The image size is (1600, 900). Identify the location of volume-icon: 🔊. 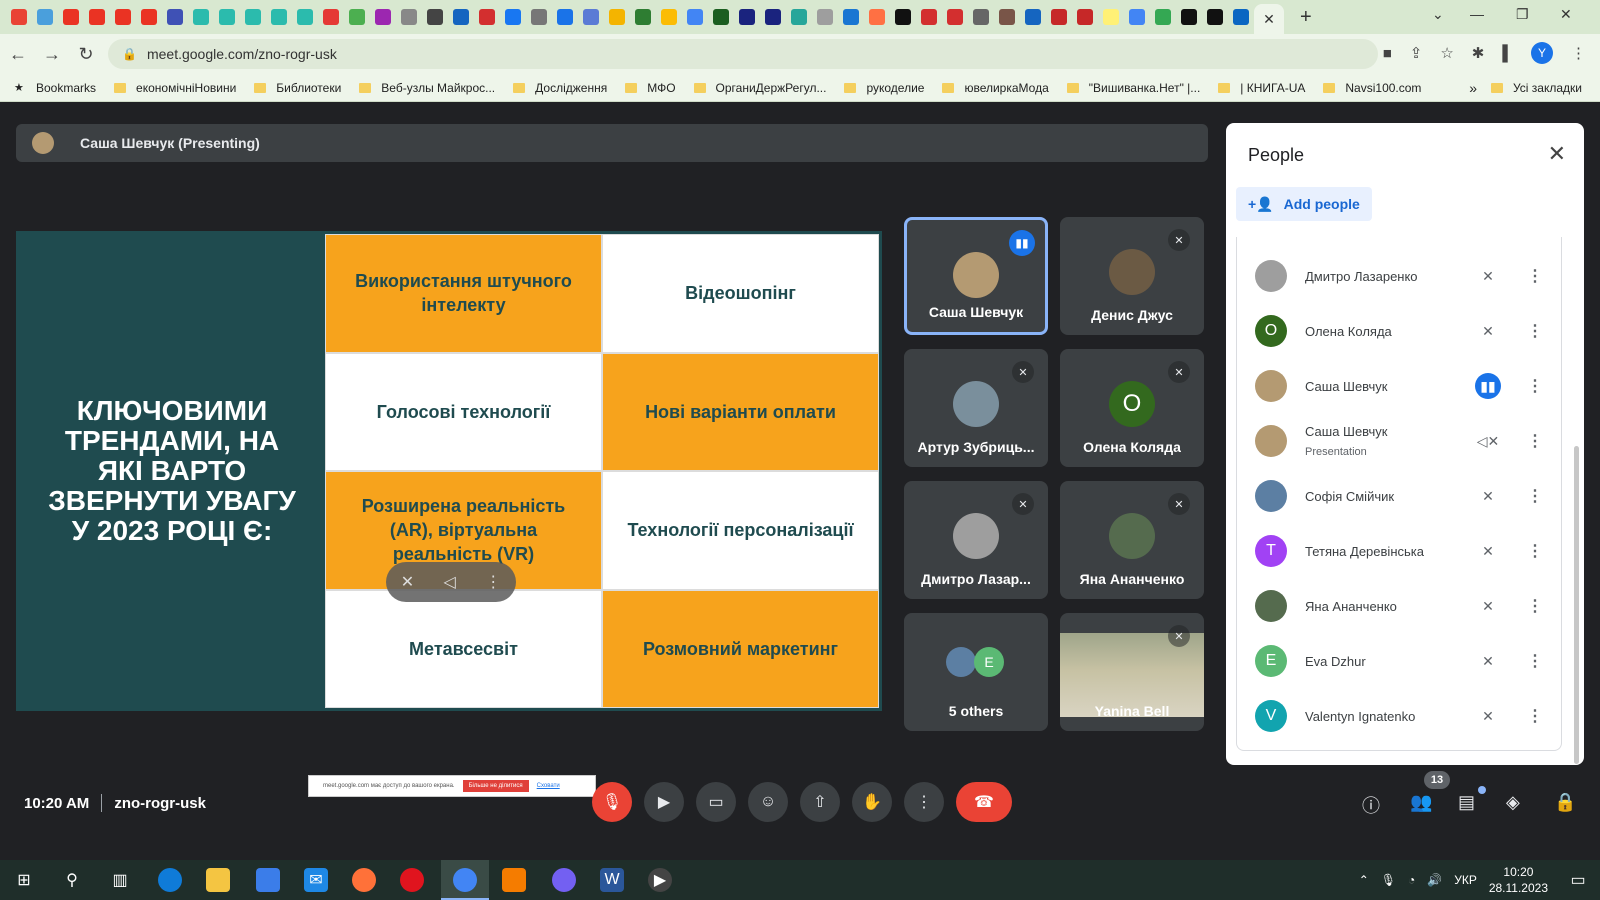
(1434, 880).